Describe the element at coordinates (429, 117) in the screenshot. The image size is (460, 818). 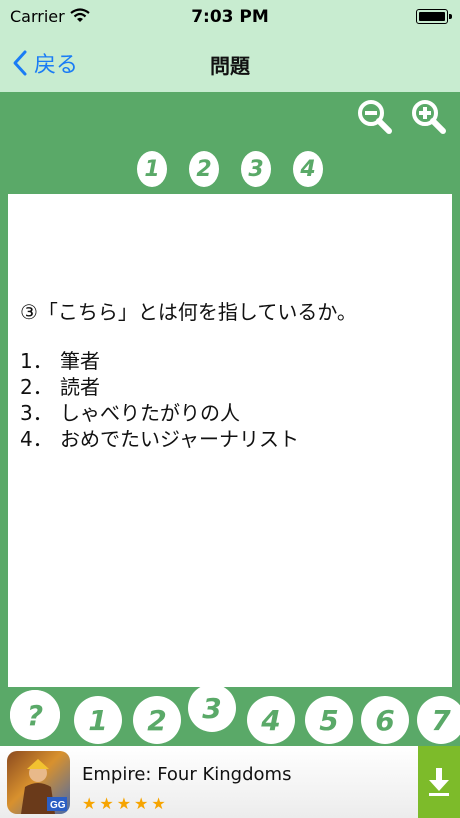
I see `zoom-in-icon` at that location.